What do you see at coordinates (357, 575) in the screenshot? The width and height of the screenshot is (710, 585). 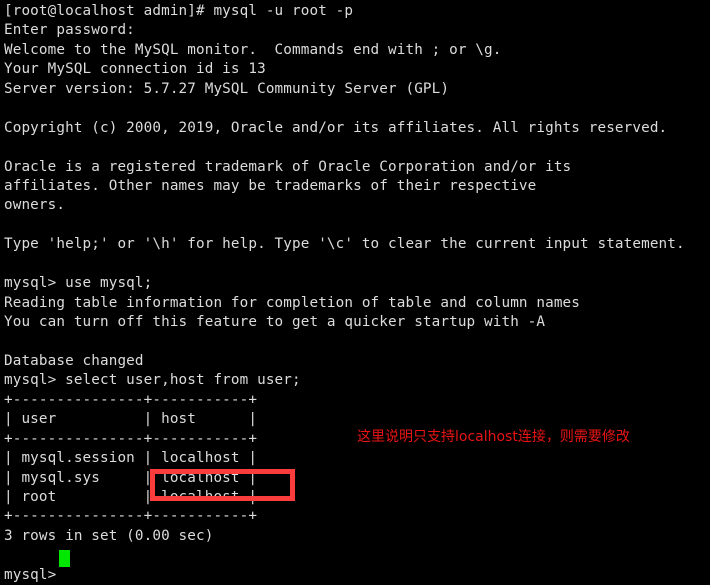 I see `terminal-prompt-active: mysql>` at bounding box center [357, 575].